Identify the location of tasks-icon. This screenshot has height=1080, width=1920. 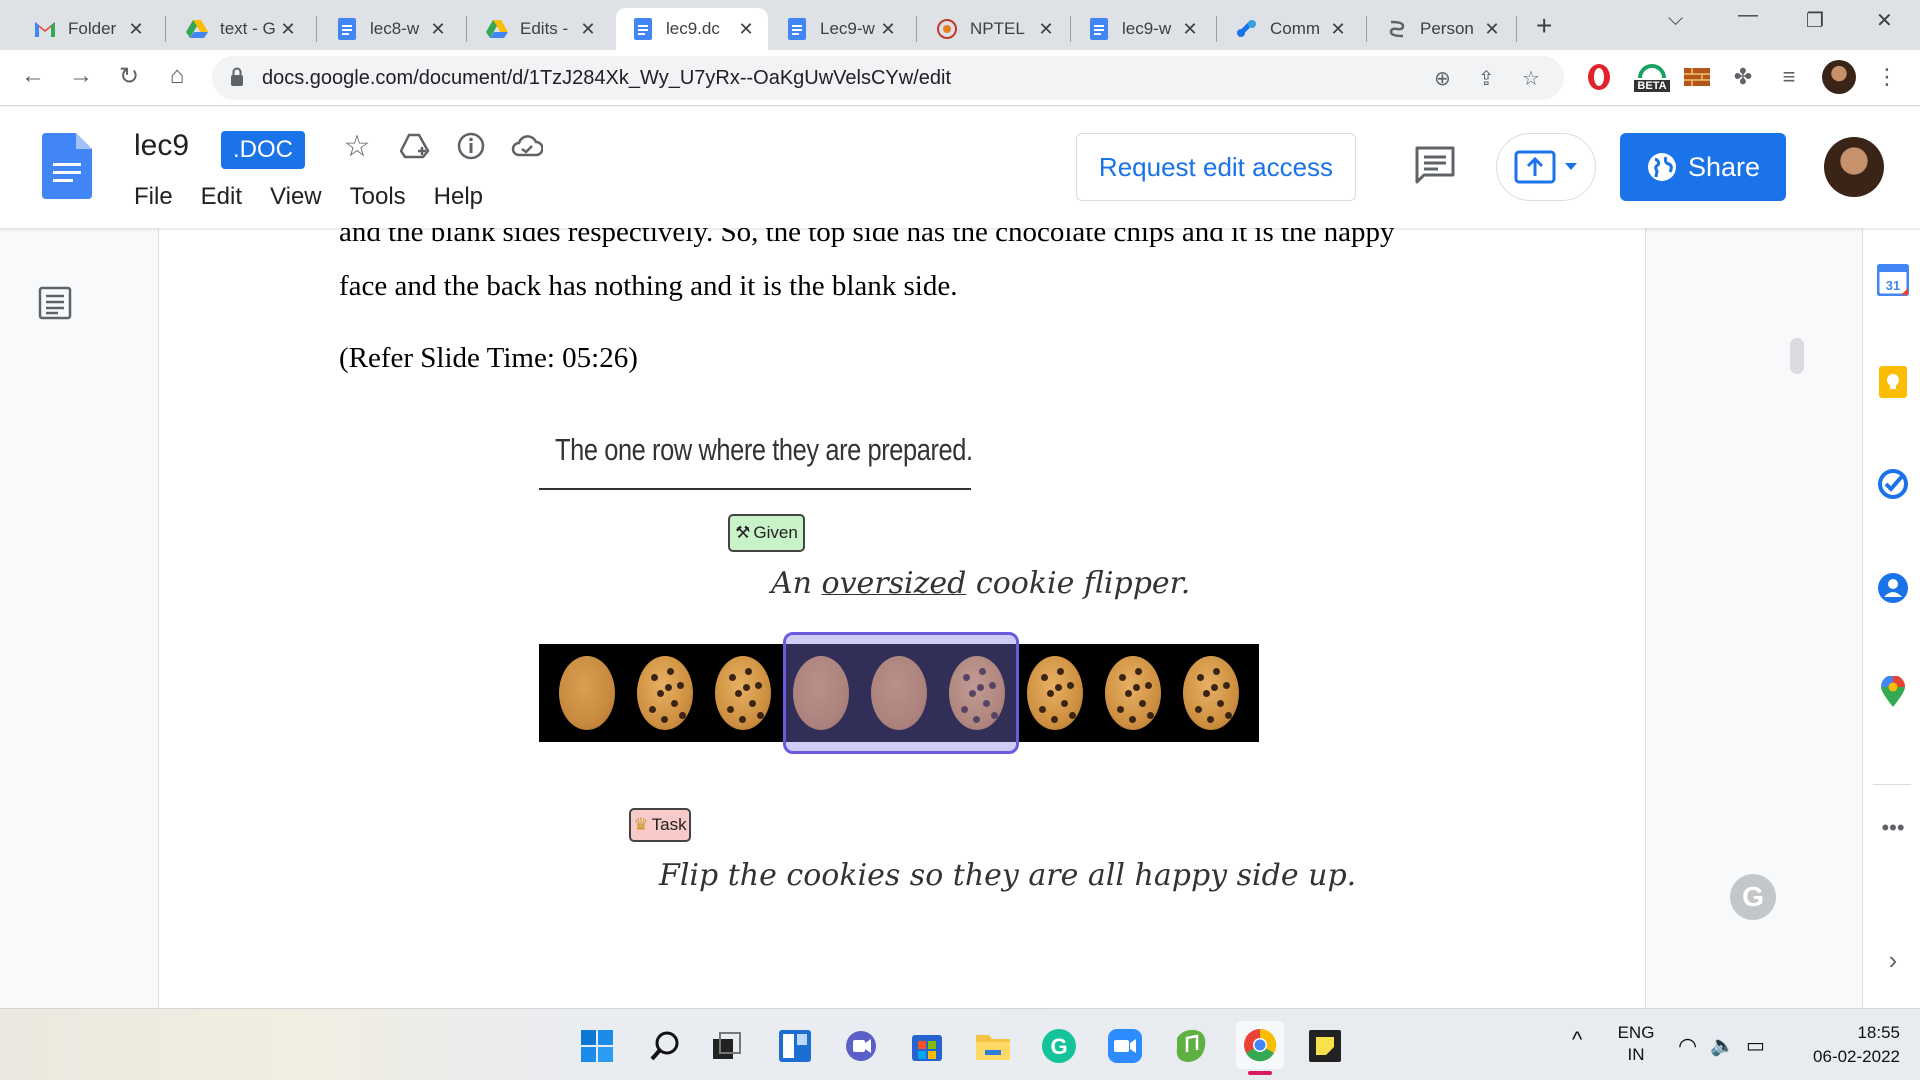
(1893, 484).